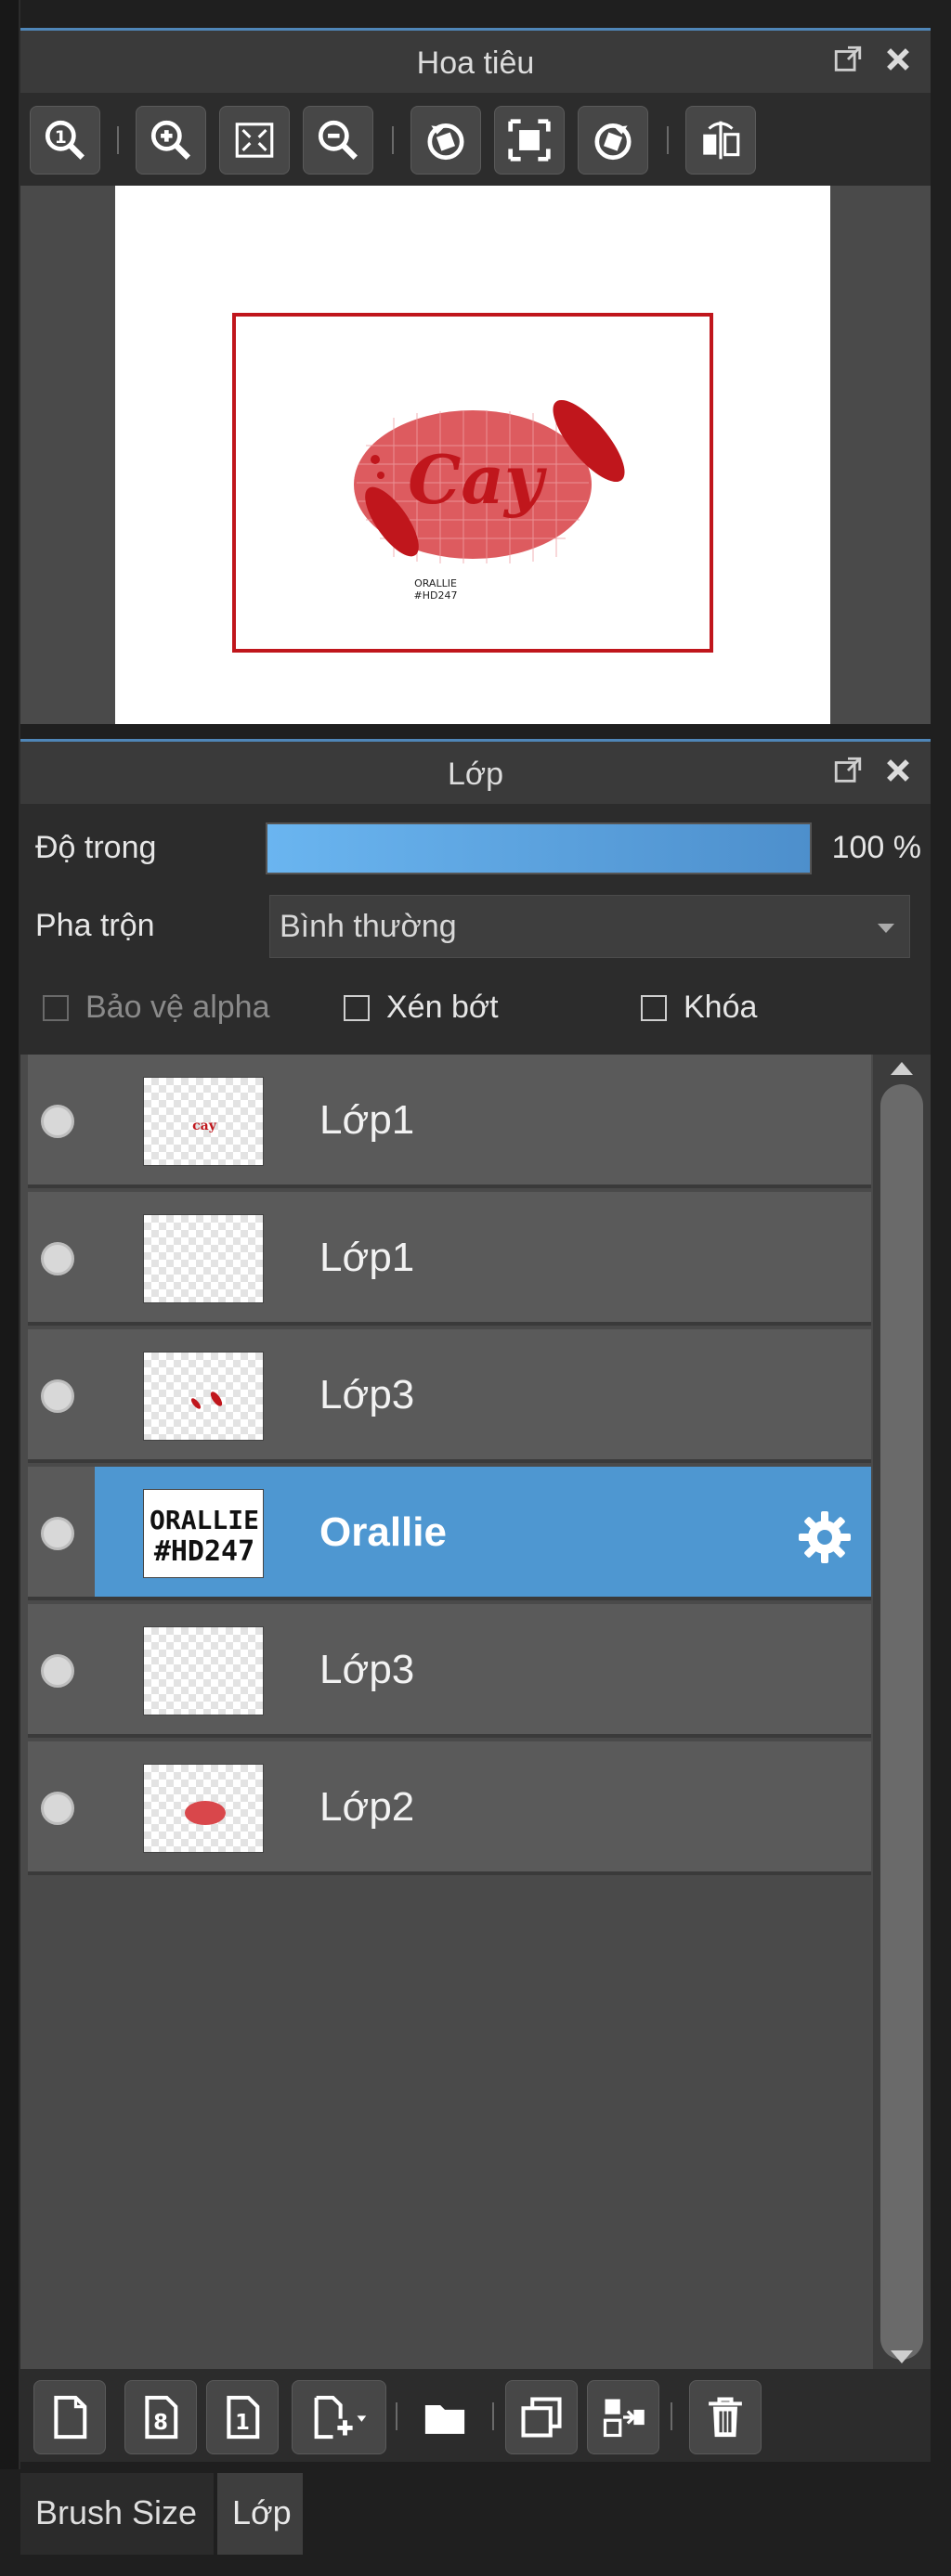 The image size is (951, 2576). Describe the element at coordinates (721, 1007) in the screenshot. I see `lock-label: Khóa` at that location.